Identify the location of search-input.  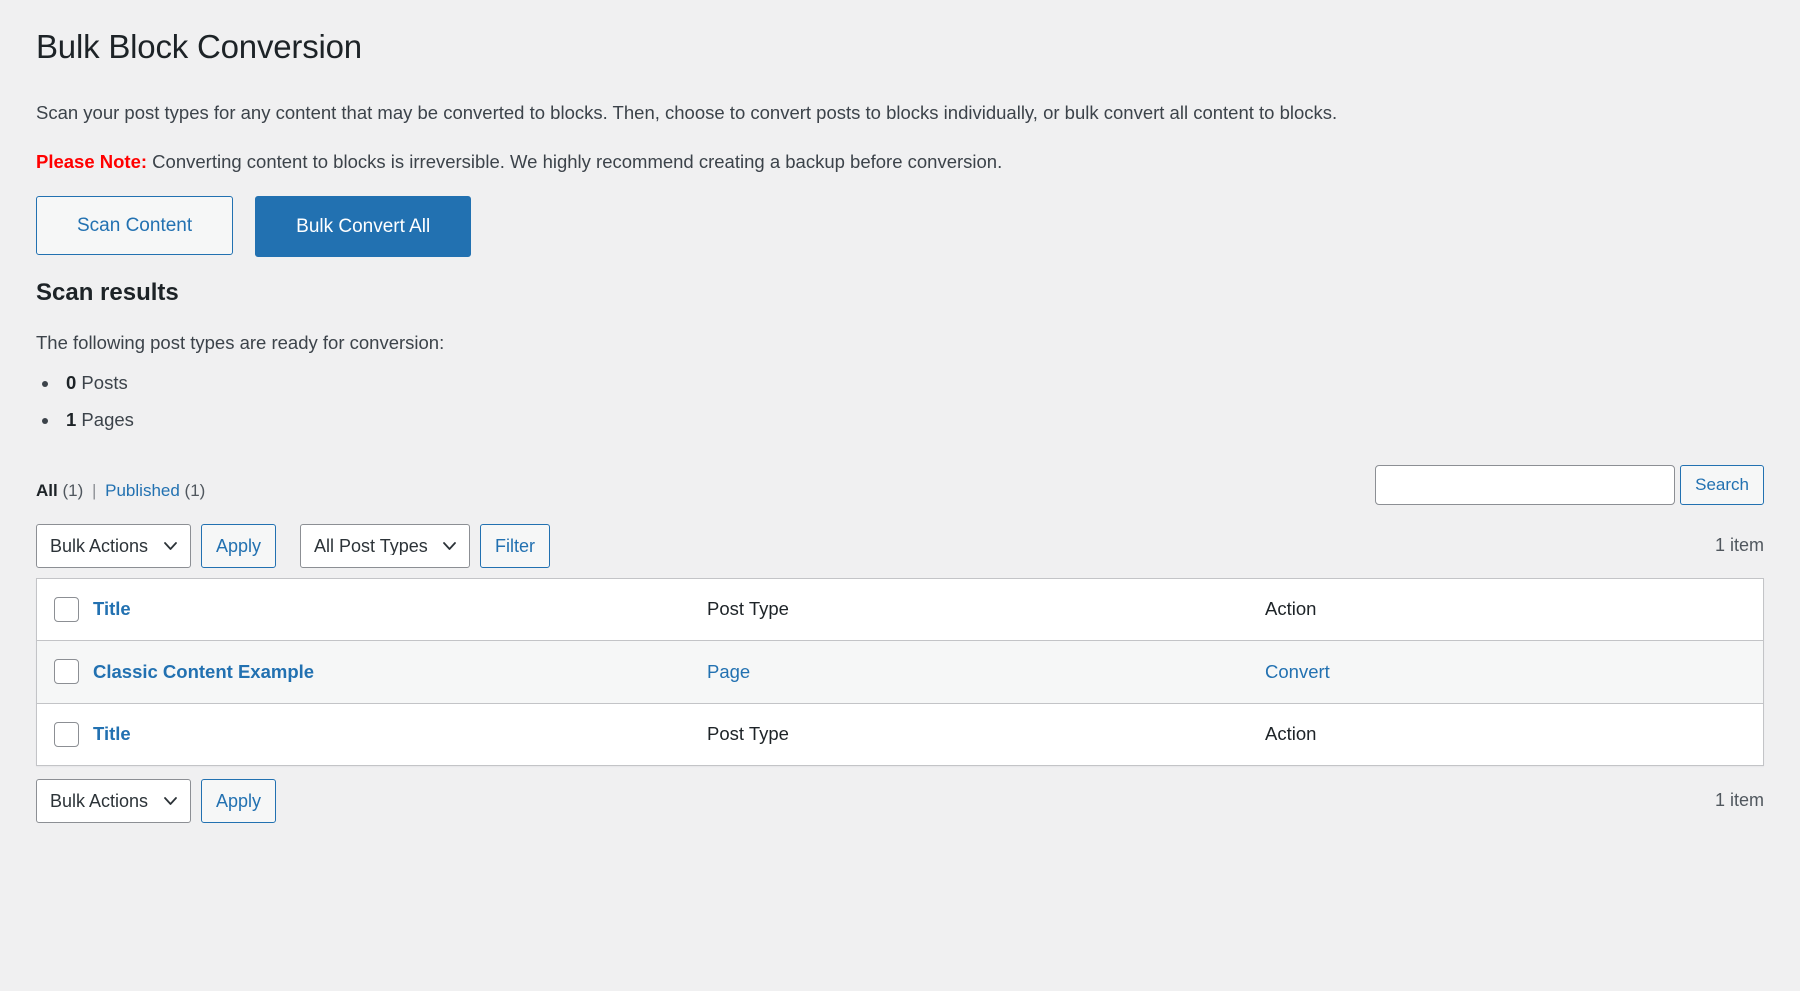
(1525, 484).